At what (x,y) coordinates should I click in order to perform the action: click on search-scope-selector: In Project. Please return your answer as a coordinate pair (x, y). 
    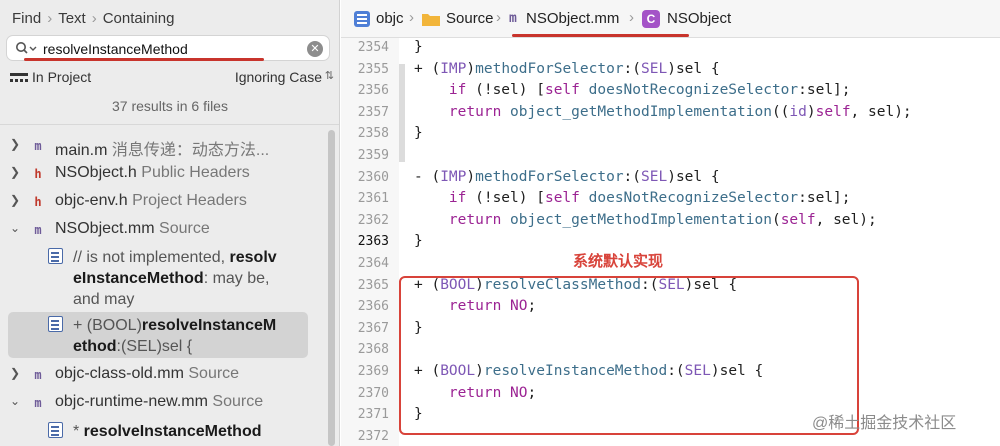
    Looking at the image, I should click on (61, 77).